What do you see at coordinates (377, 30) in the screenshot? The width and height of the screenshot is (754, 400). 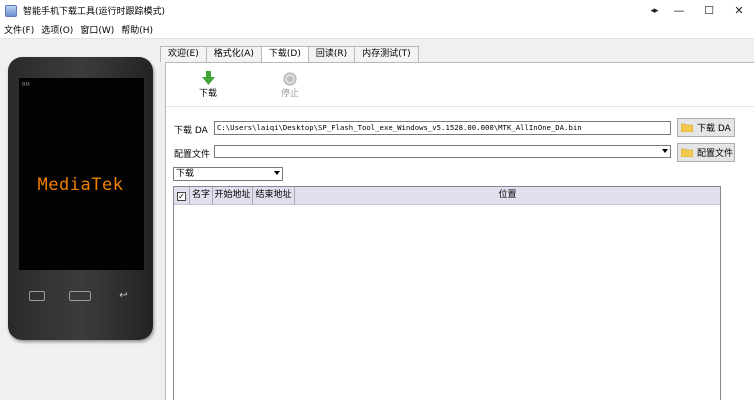 I see `menu-bar: 文件(F) 选项(O) 窗口(W) 帮助(H)` at bounding box center [377, 30].